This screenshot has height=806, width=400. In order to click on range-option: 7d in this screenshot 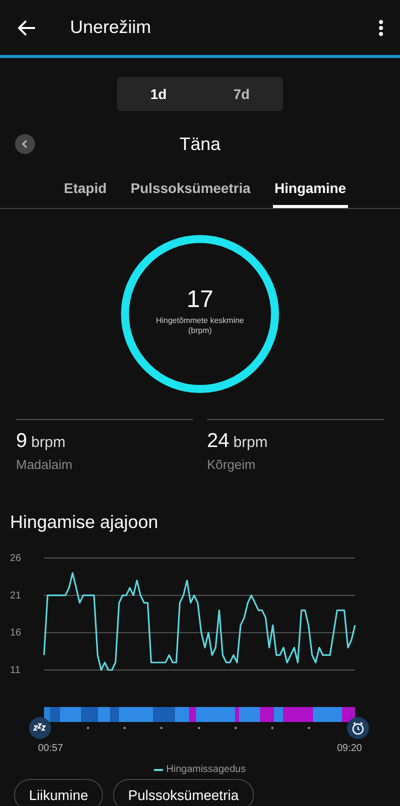, I will do `click(241, 94)`.